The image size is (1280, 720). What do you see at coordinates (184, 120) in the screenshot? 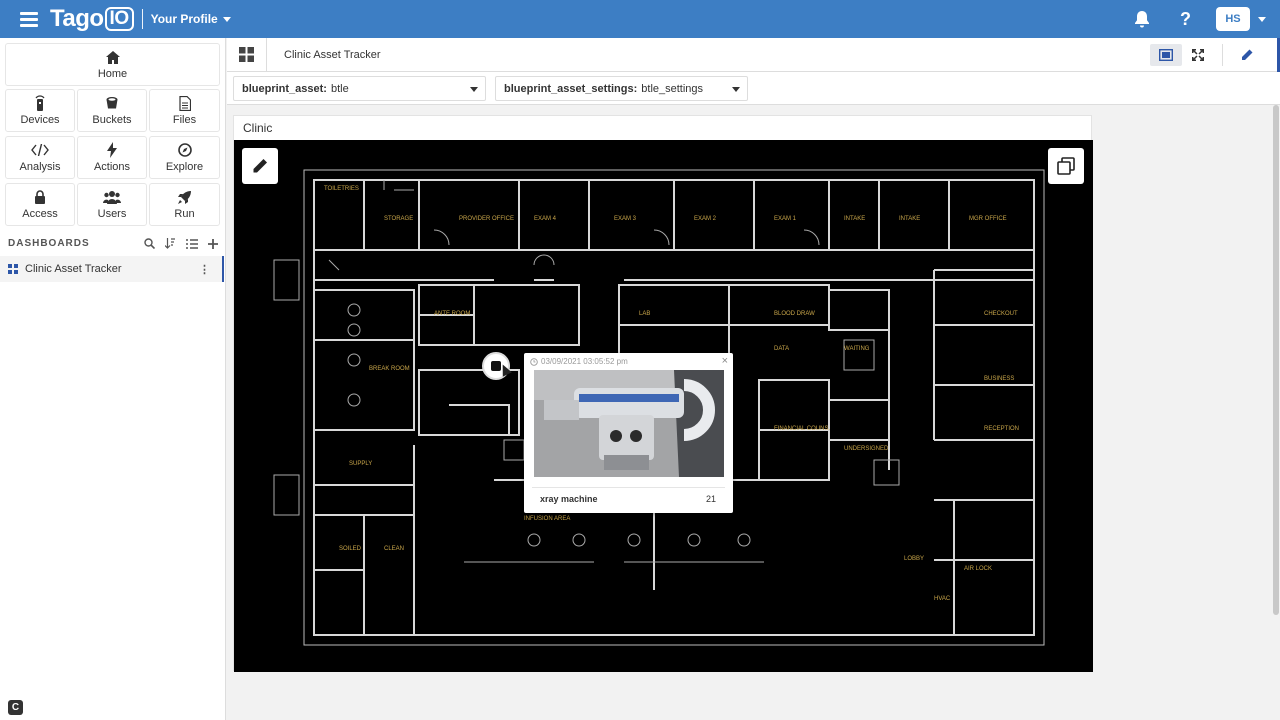
I see `sidebar-item-label: Files` at bounding box center [184, 120].